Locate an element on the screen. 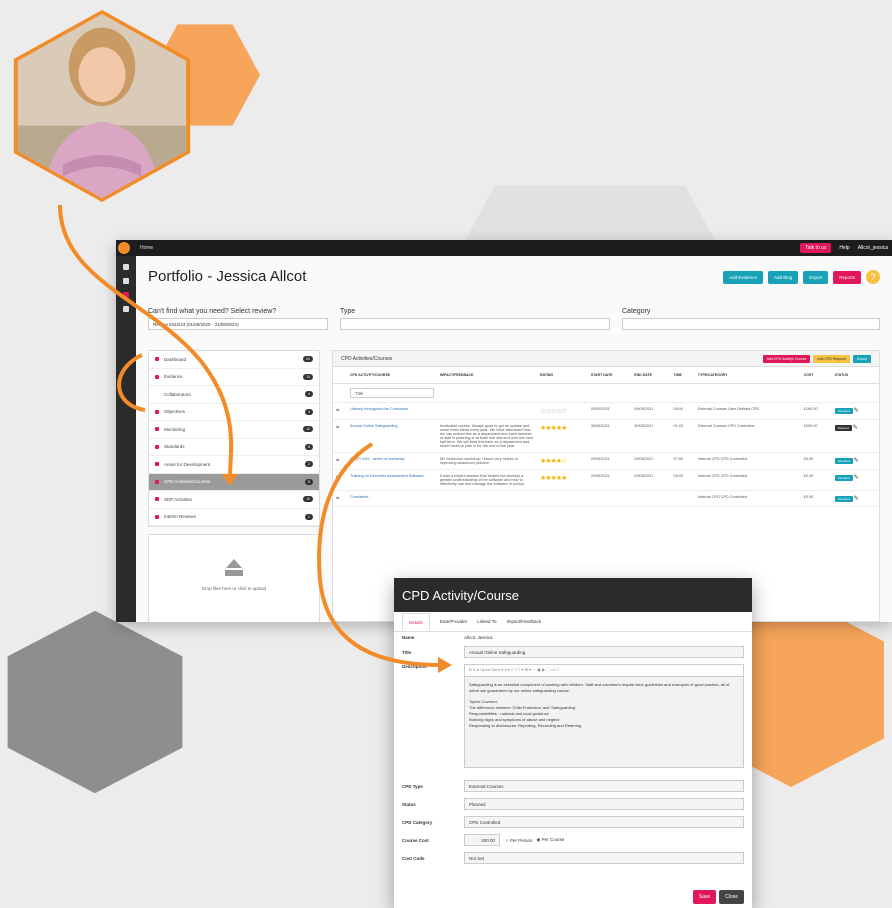  add-blog-button: Add Blog is located at coordinates (783, 277).